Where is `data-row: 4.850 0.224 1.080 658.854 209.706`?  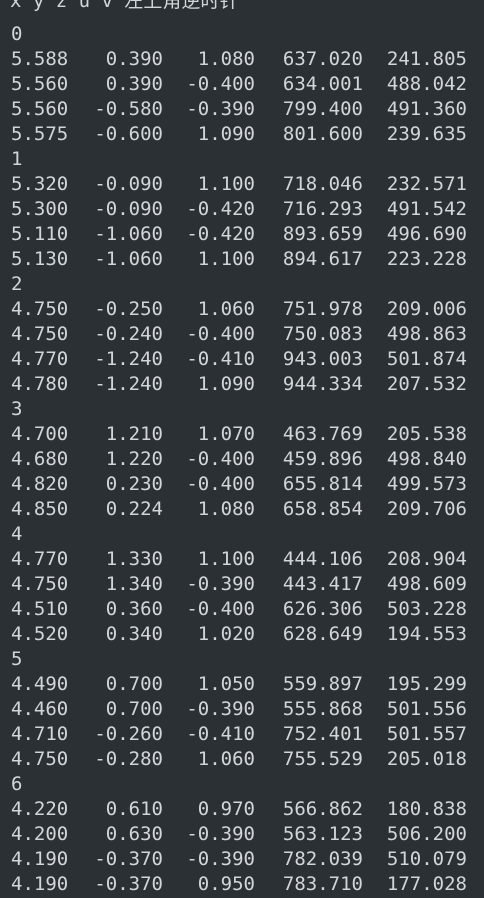
data-row: 4.850 0.224 1.080 658.854 209.706 is located at coordinates (242, 509).